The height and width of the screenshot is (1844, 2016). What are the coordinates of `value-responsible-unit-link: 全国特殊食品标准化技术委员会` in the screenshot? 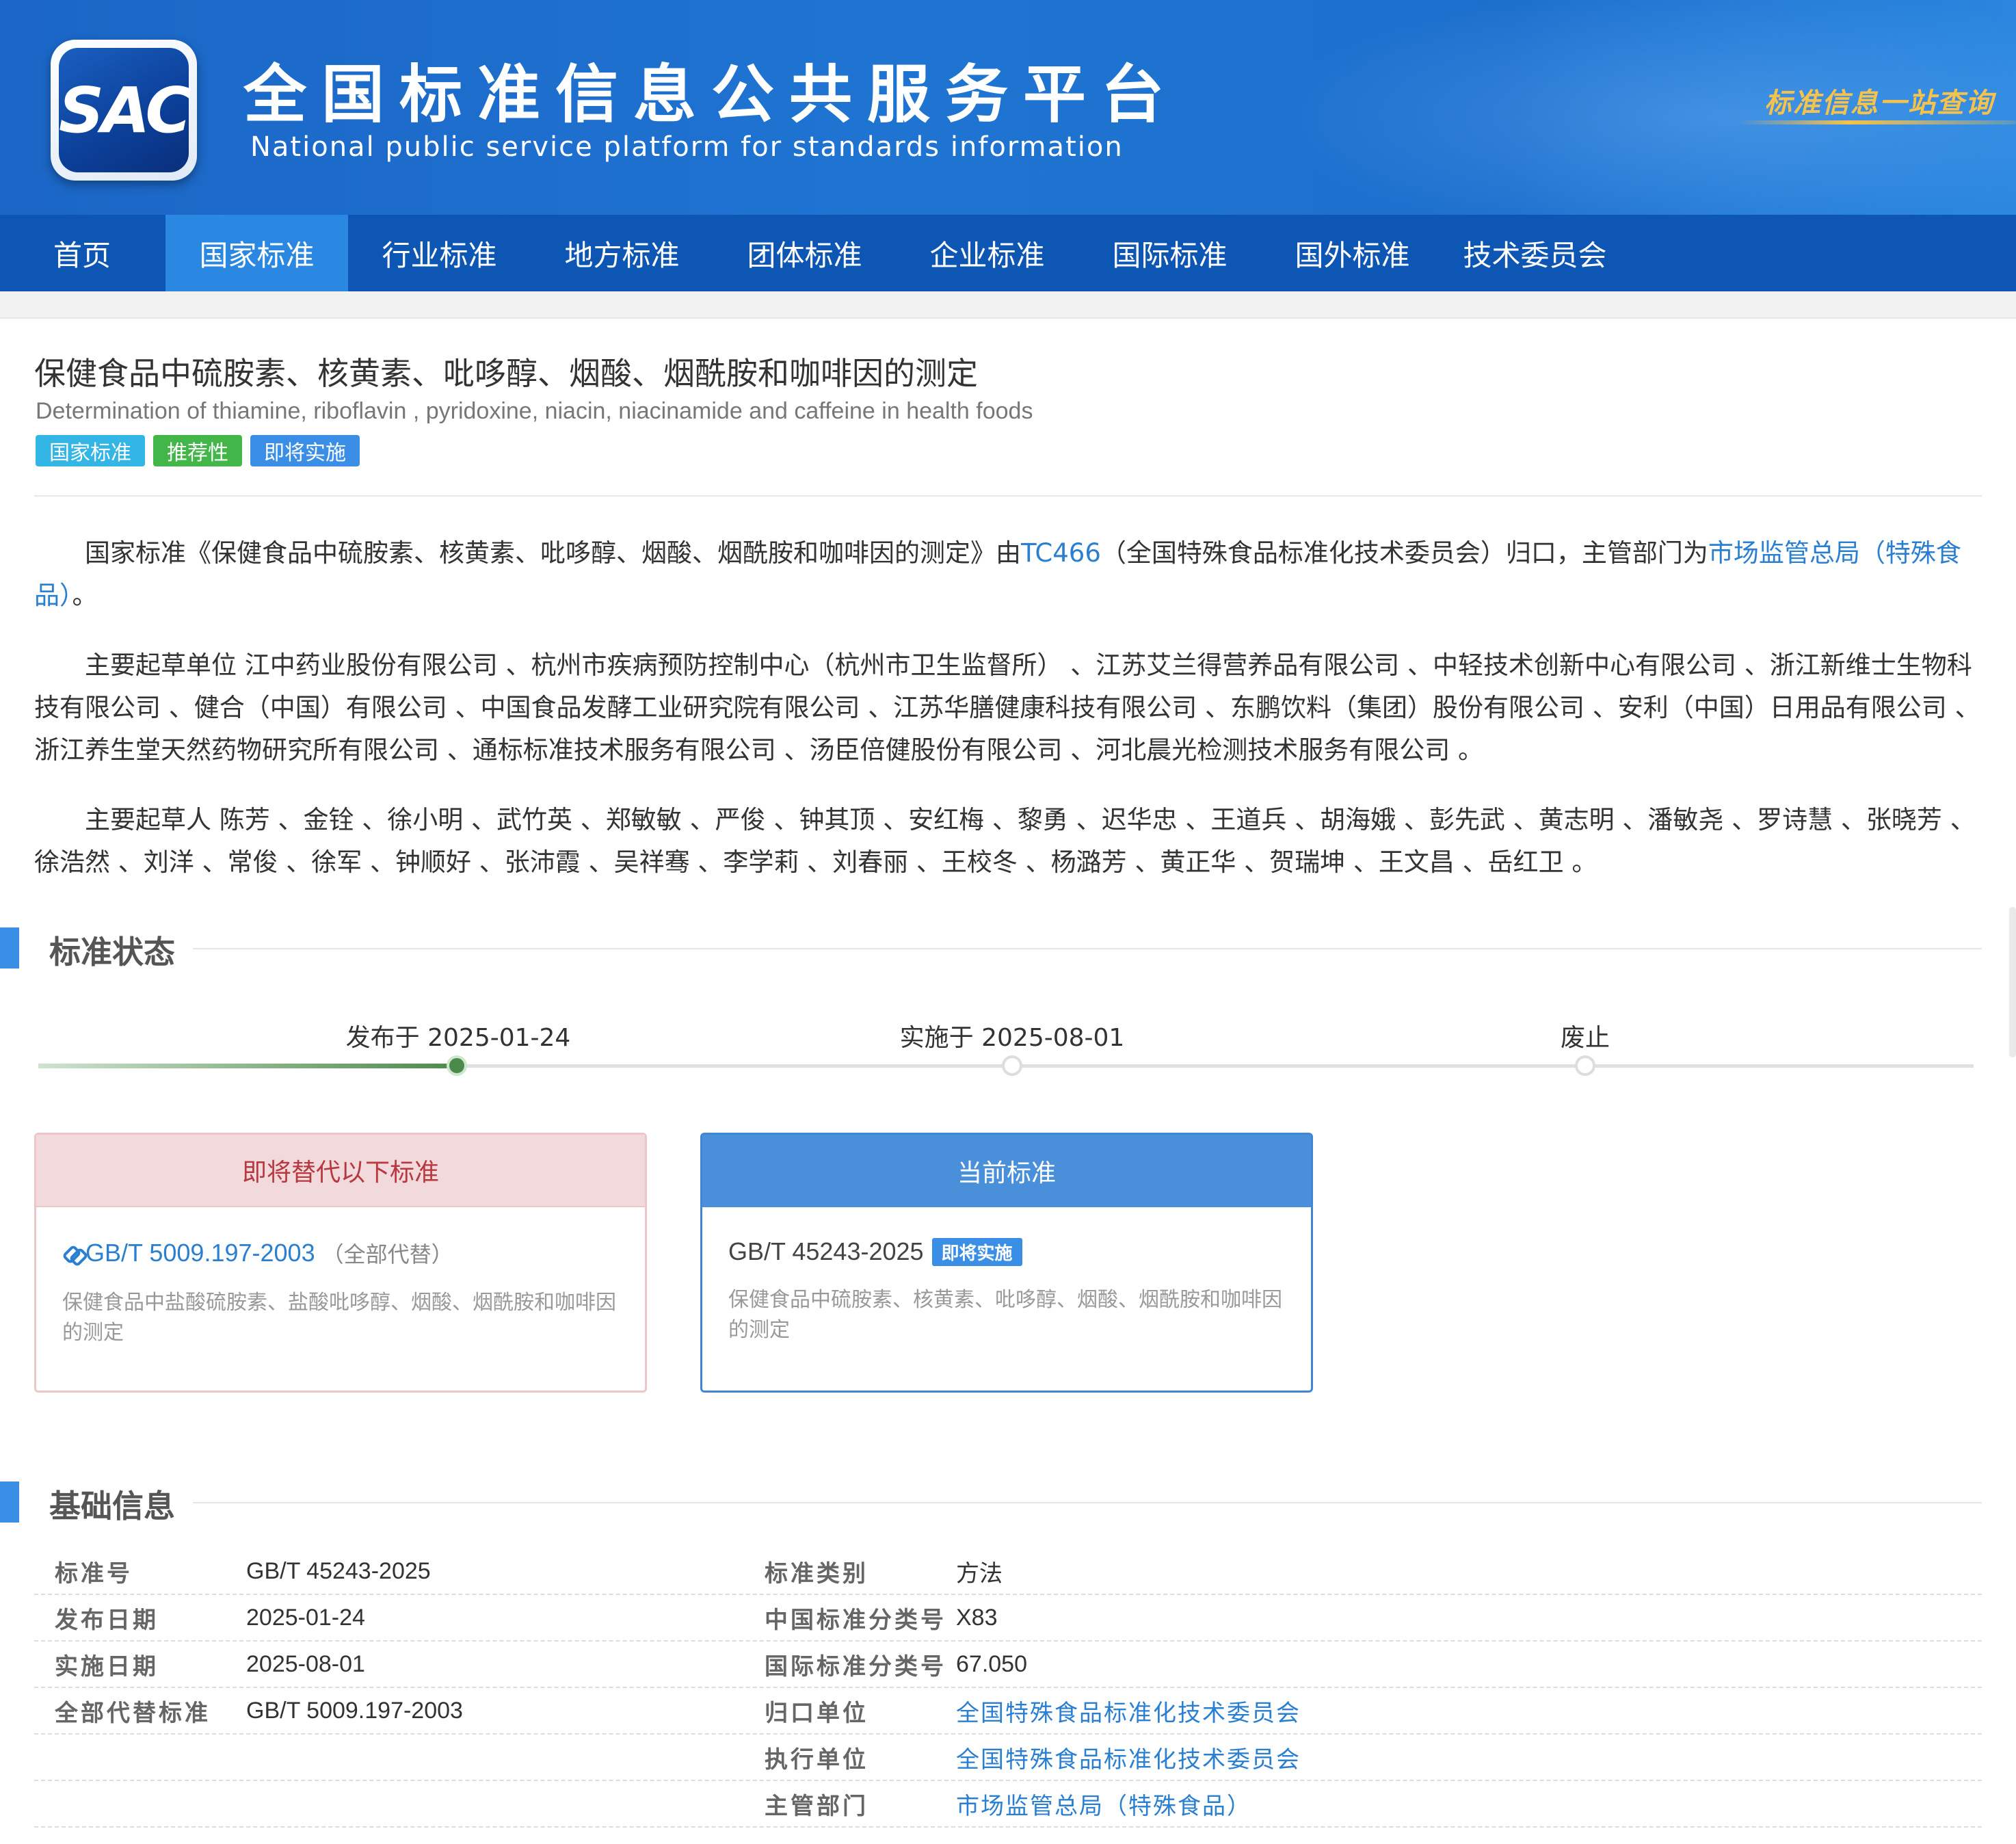 It's located at (1128, 1710).